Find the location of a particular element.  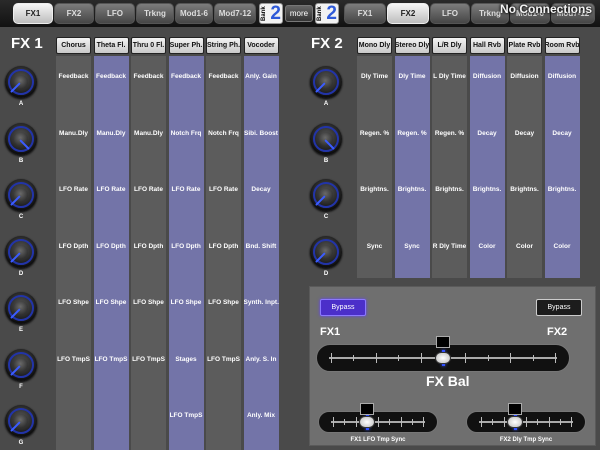

fx-type-button-fx2-1: Stereo Dly is located at coordinates (412, 45).